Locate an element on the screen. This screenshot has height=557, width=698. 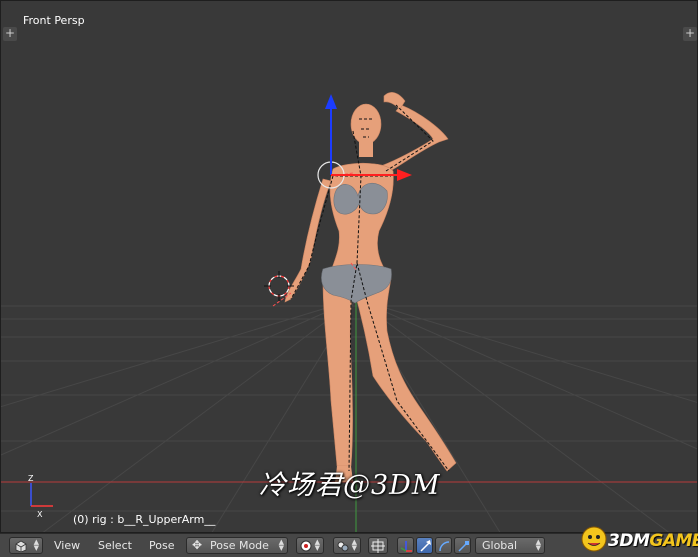
scale-manipulator-button is located at coordinates (462, 545).